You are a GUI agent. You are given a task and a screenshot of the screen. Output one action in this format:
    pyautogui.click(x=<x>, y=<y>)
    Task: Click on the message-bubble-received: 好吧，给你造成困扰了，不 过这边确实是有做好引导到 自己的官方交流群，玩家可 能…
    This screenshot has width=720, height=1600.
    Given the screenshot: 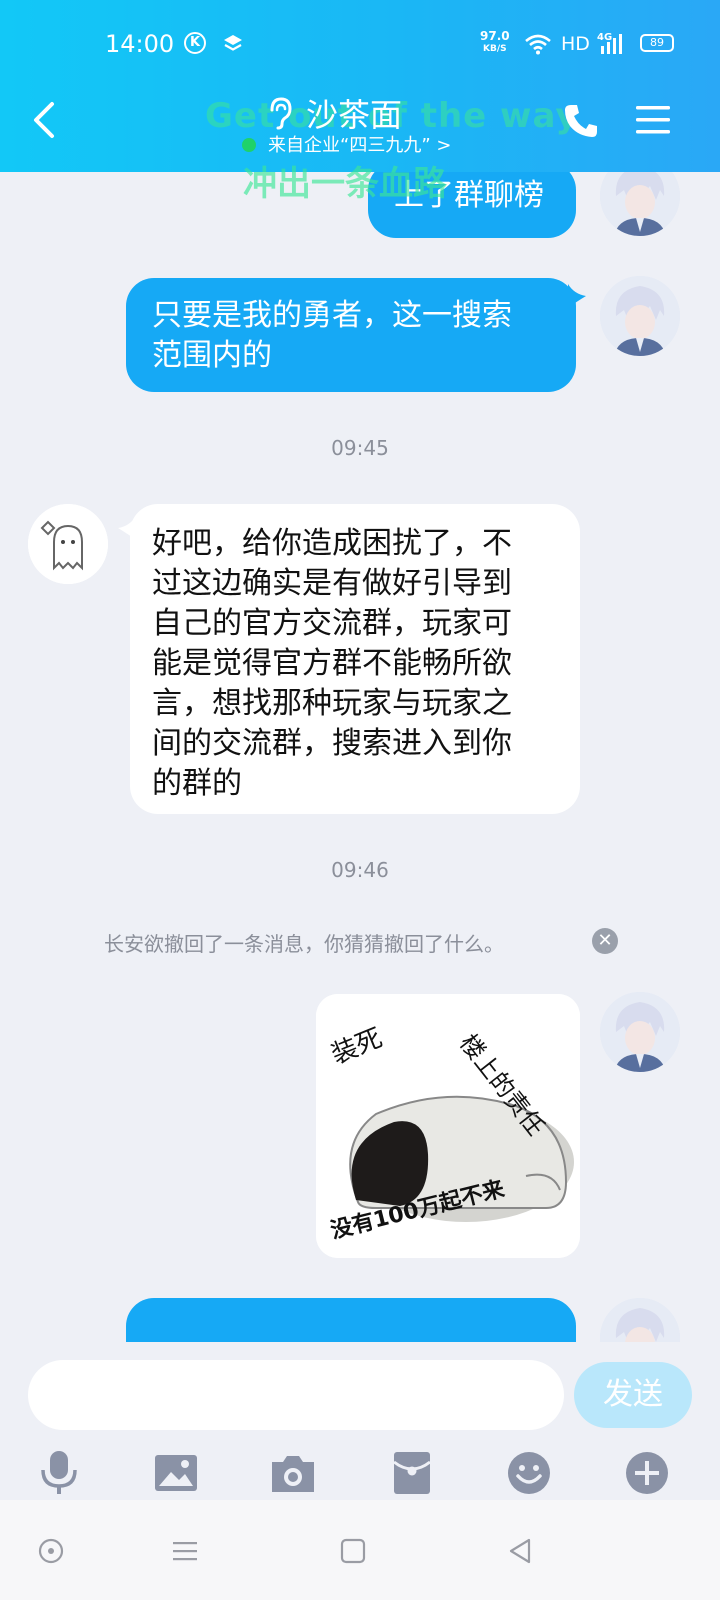 What is the action you would take?
    pyautogui.click(x=355, y=659)
    